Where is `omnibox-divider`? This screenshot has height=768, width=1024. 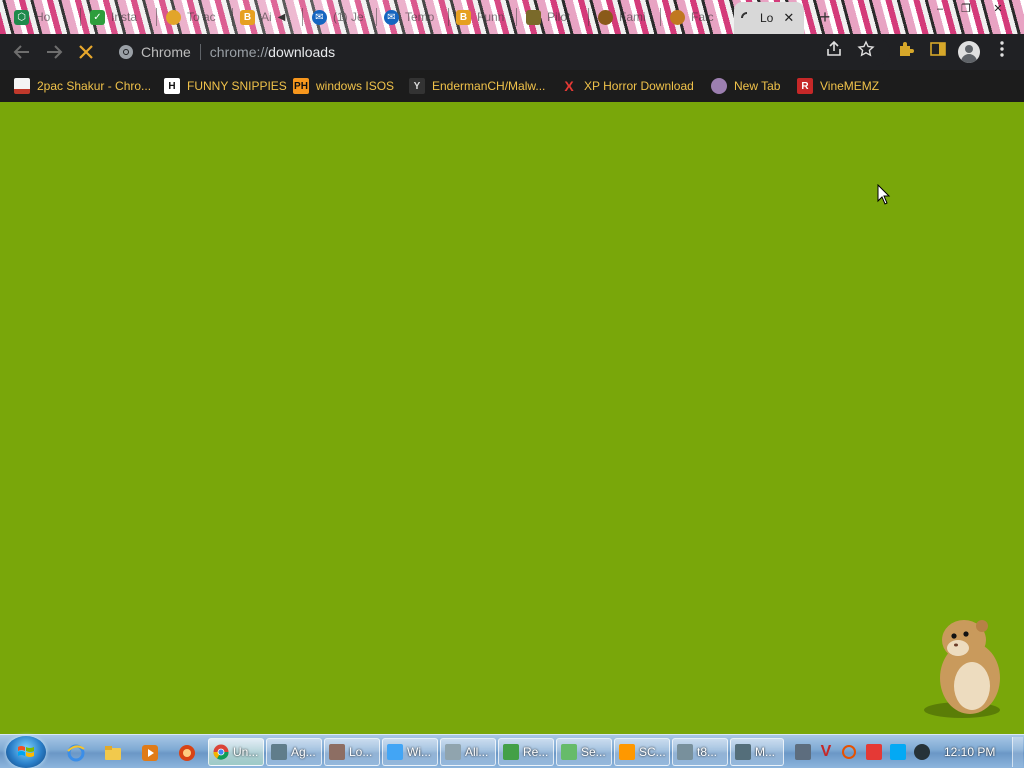
omnibox-divider is located at coordinates (200, 52).